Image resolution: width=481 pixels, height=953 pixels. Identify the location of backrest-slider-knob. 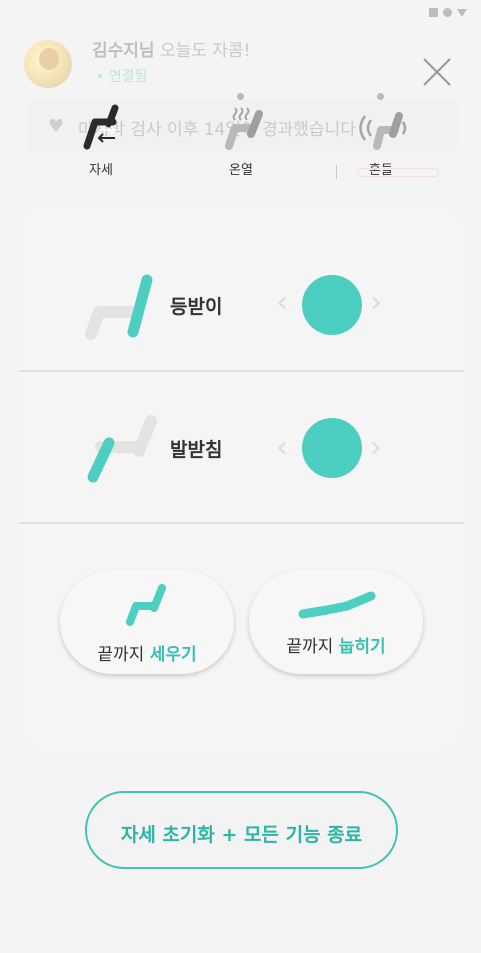
(332, 305).